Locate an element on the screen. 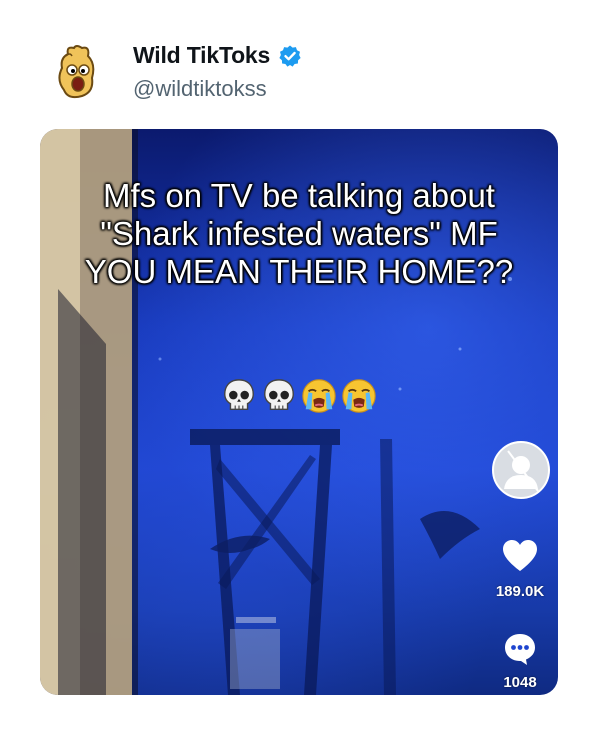 The width and height of the screenshot is (599, 733). verified-badge-icon is located at coordinates (290, 56).